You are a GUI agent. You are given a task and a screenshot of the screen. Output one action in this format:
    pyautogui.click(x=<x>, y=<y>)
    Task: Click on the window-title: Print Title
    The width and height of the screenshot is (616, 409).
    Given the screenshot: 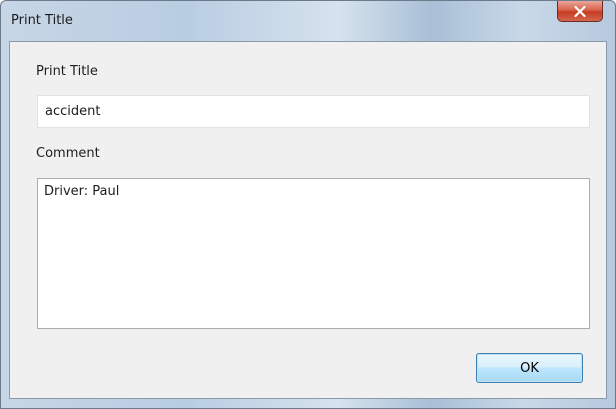 What is the action you would take?
    pyautogui.click(x=42, y=20)
    